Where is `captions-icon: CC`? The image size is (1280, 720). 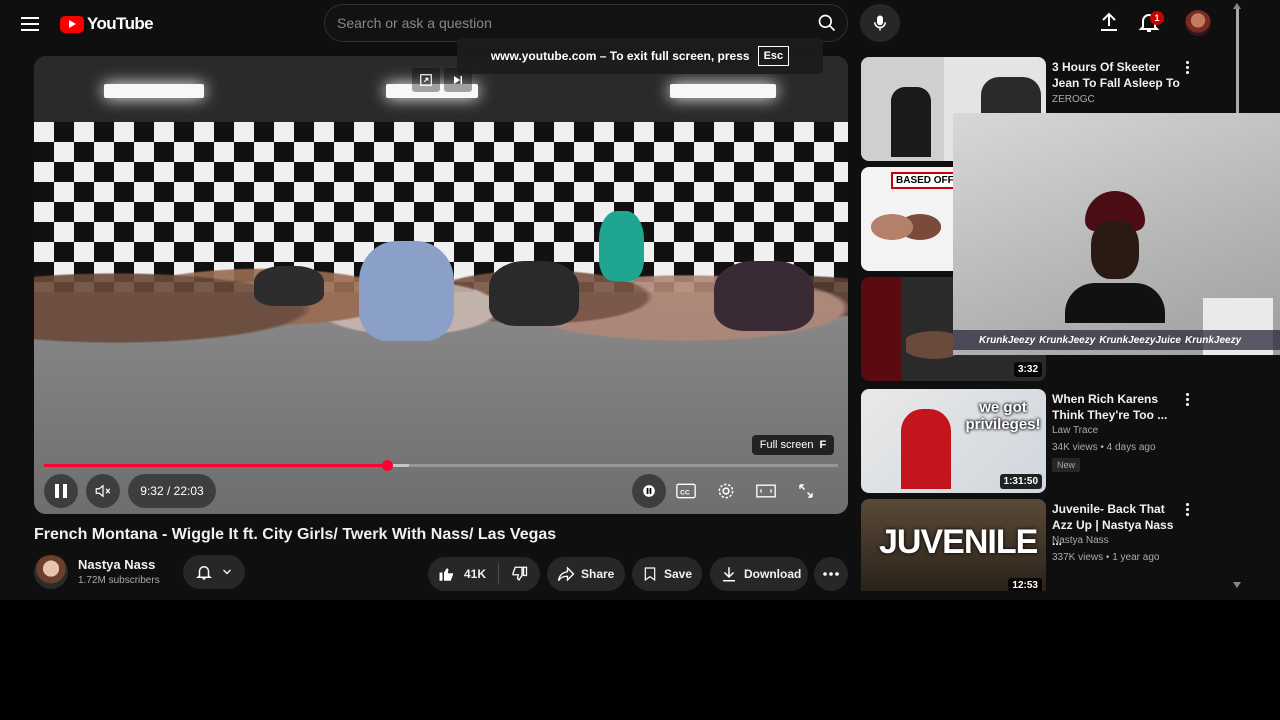 captions-icon: CC is located at coordinates (686, 491).